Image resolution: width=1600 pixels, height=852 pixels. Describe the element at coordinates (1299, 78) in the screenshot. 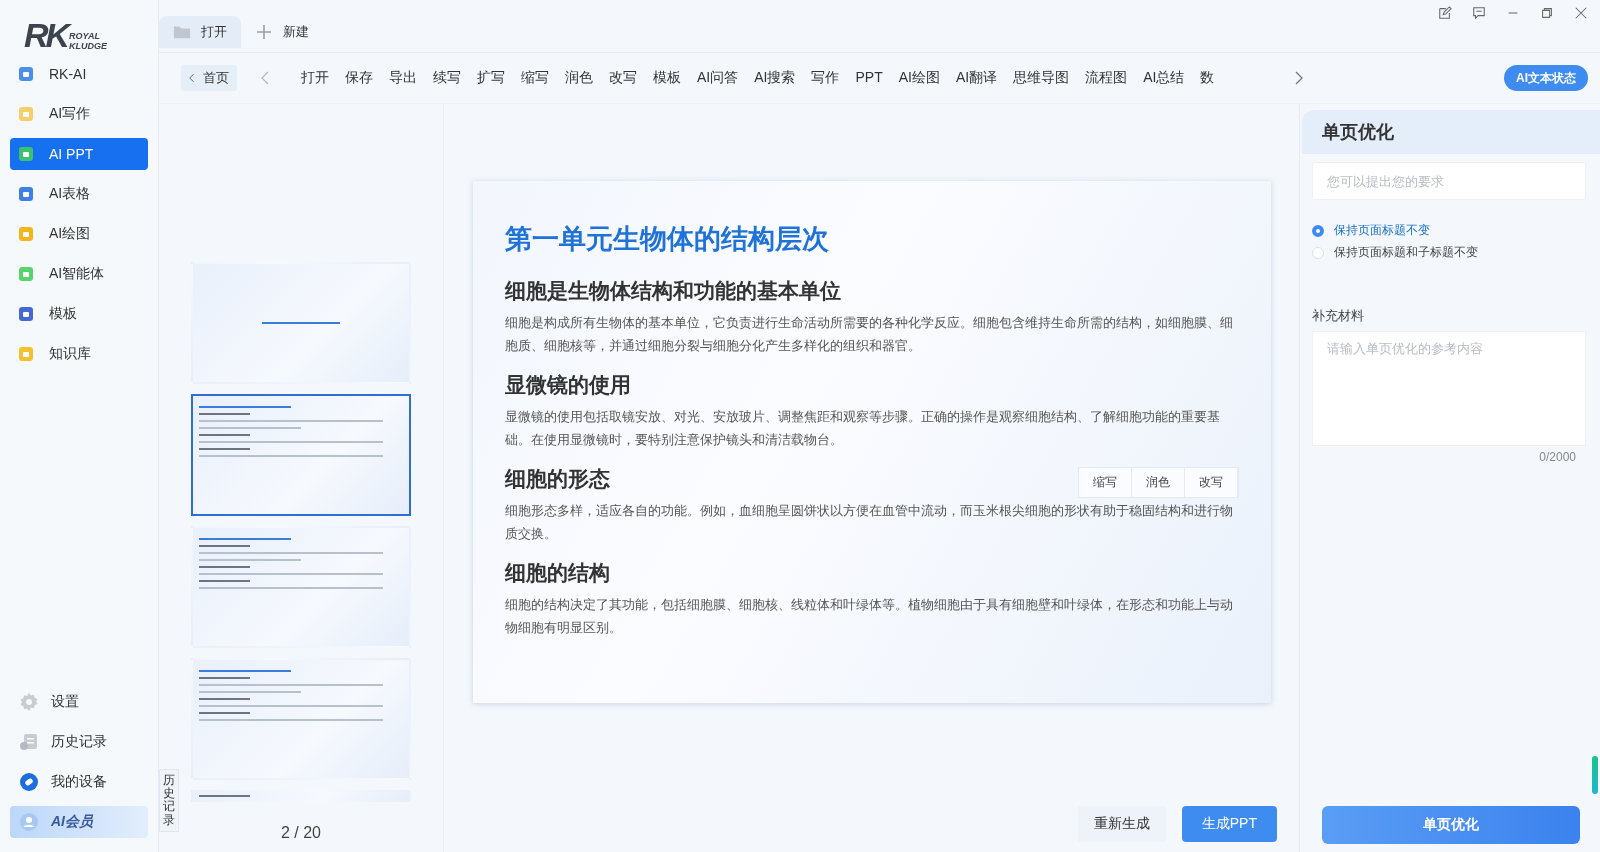

I see `scroll-right-icon` at that location.